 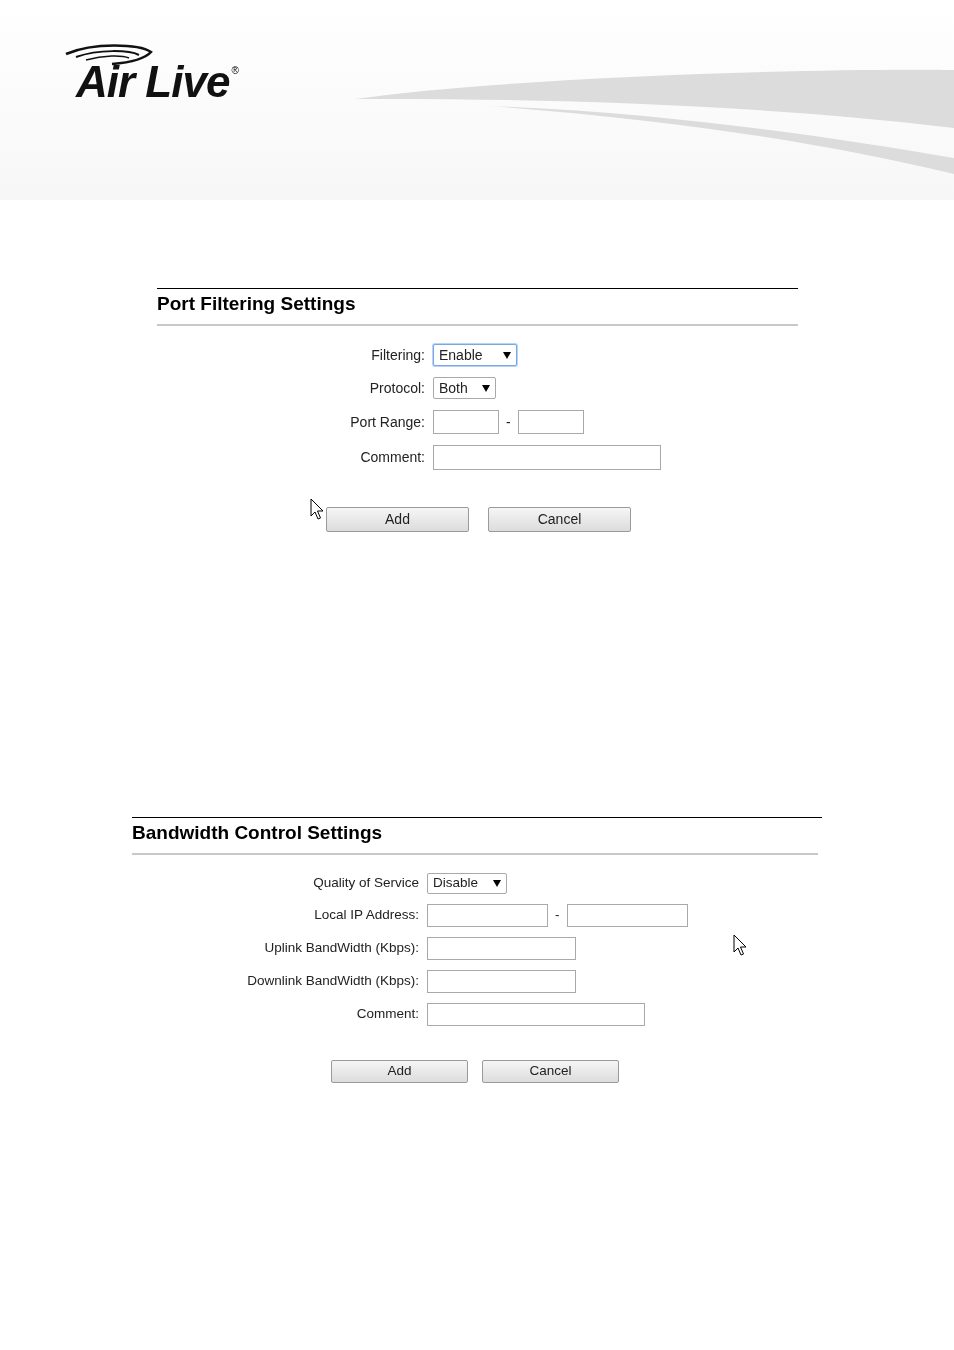 I want to click on field-label: Downlink BandWidth (Kbps):, so click(x=332, y=981).